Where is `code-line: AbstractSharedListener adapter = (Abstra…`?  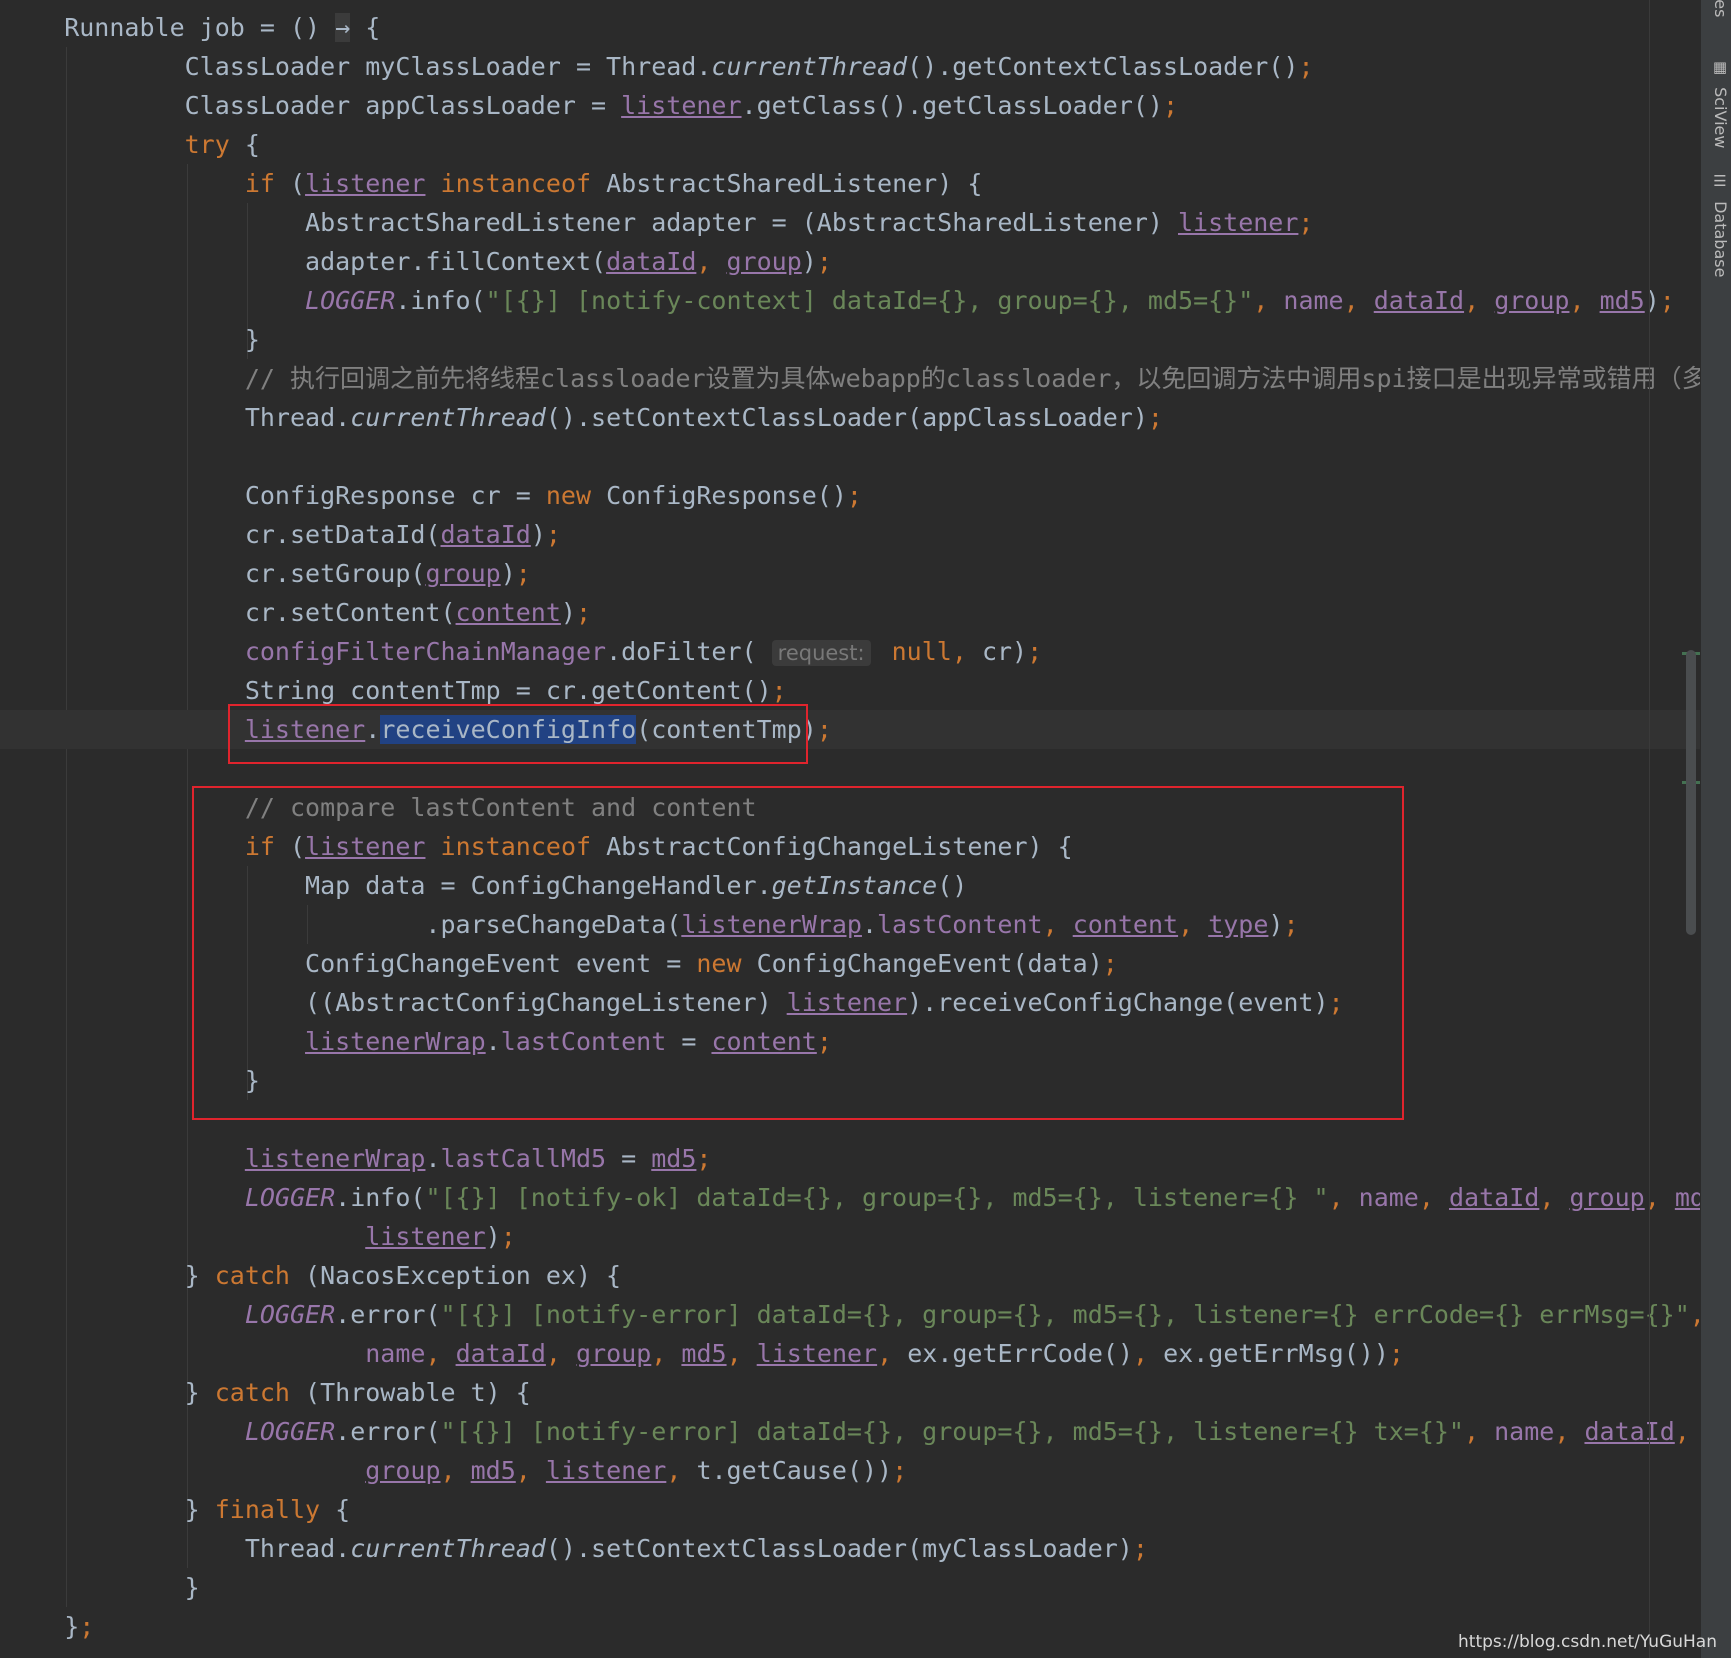 code-line: AbstractSharedListener adapter = (Abstra… is located at coordinates (850, 222).